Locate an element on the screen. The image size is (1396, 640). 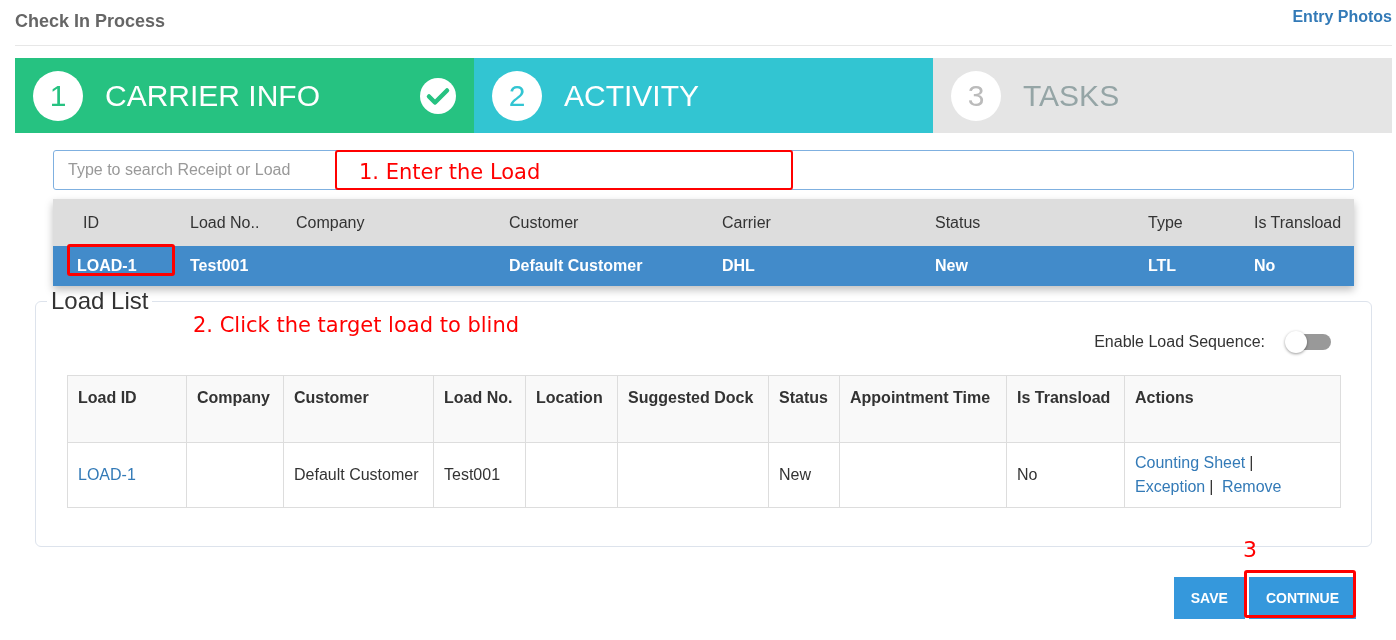
wizard-step: 2 ACTIVITY is located at coordinates (703, 95).